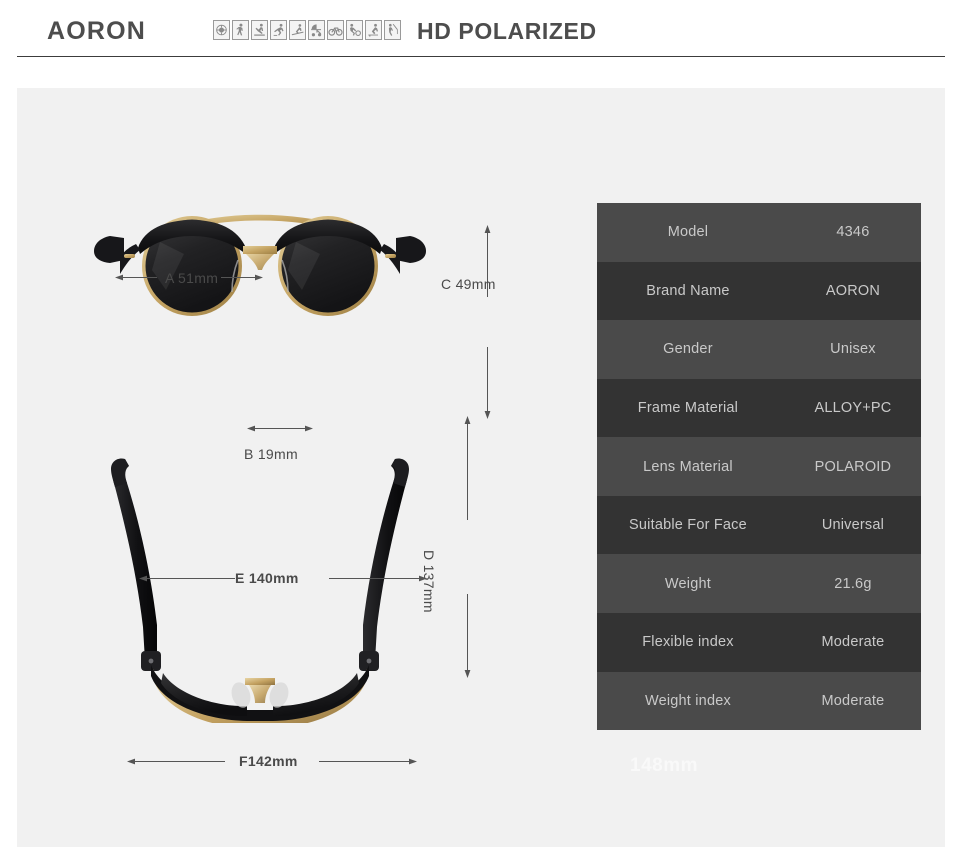 This screenshot has height=859, width=960. I want to click on table-row: Suitable For Face Universal, so click(759, 525).